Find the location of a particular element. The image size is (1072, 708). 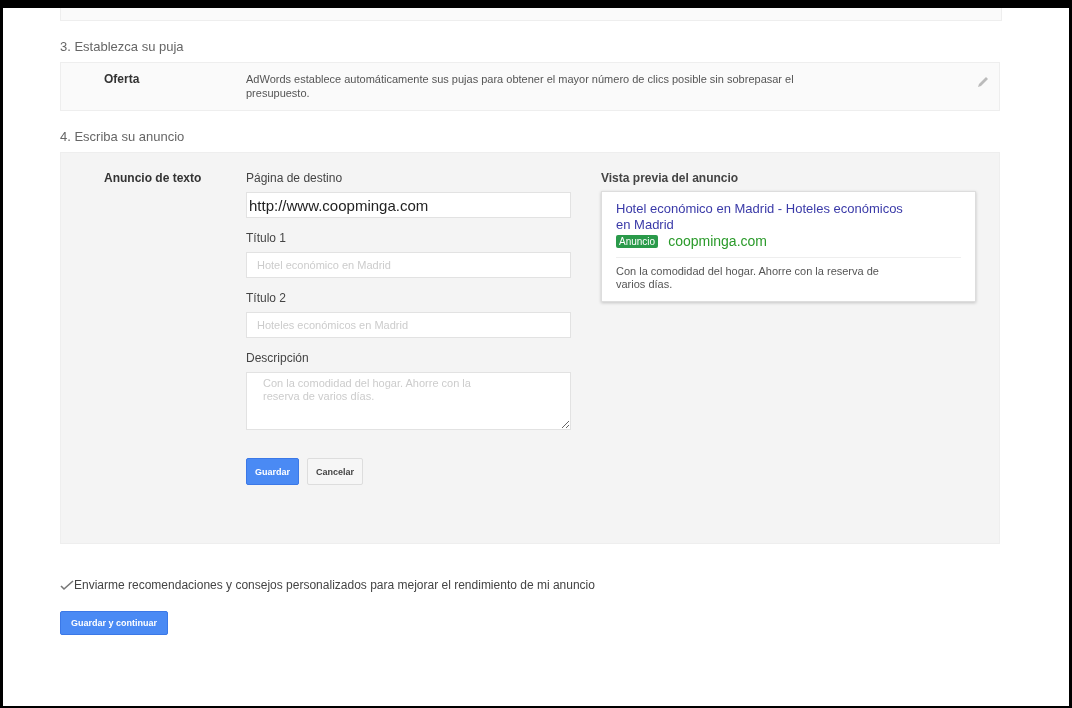

row-label: Oferta is located at coordinates (122, 80).